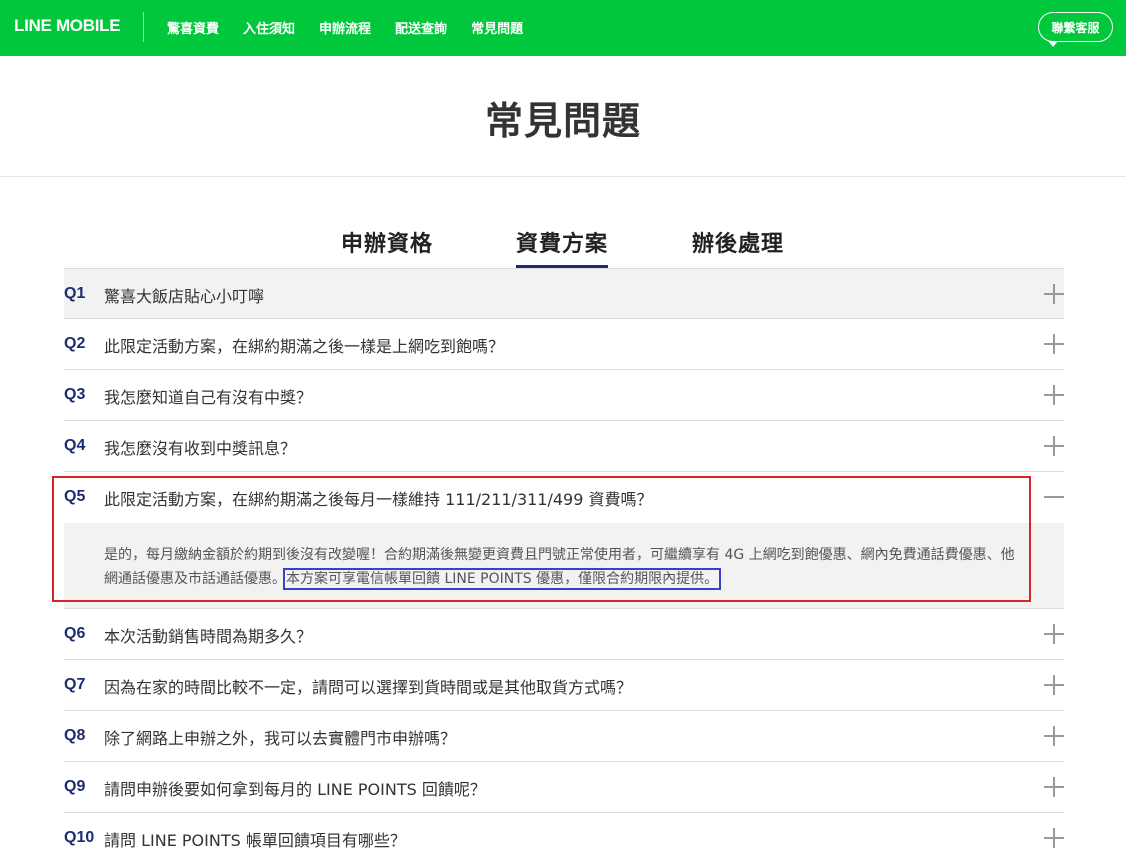  I want to click on nav-link-process: 申辦流程, so click(345, 27).